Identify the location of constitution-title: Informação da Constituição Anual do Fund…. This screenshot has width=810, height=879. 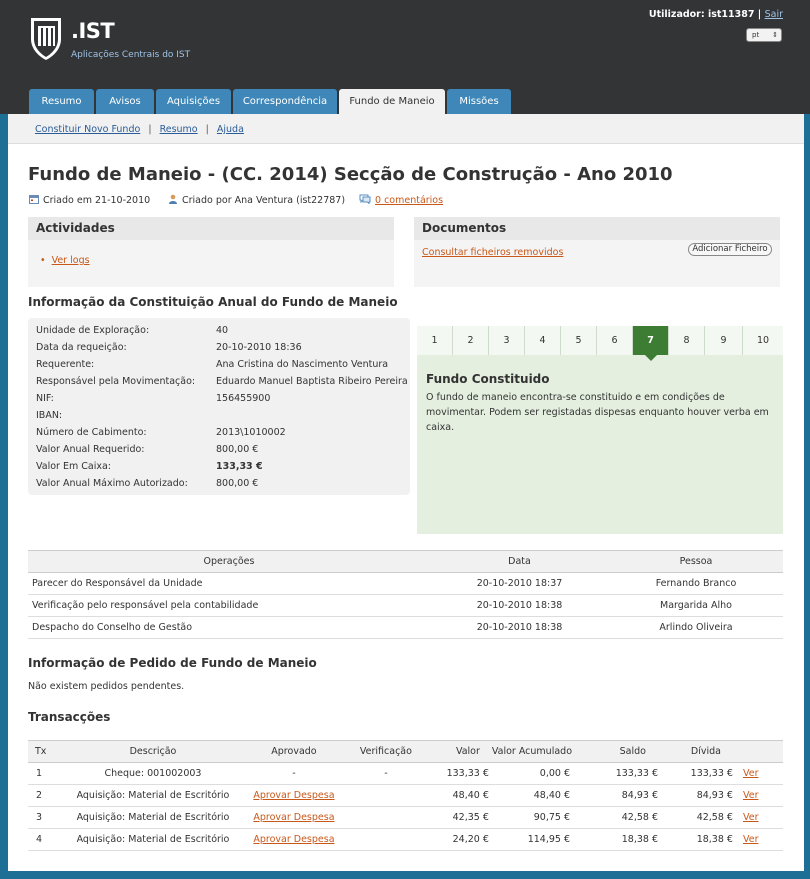
(213, 302).